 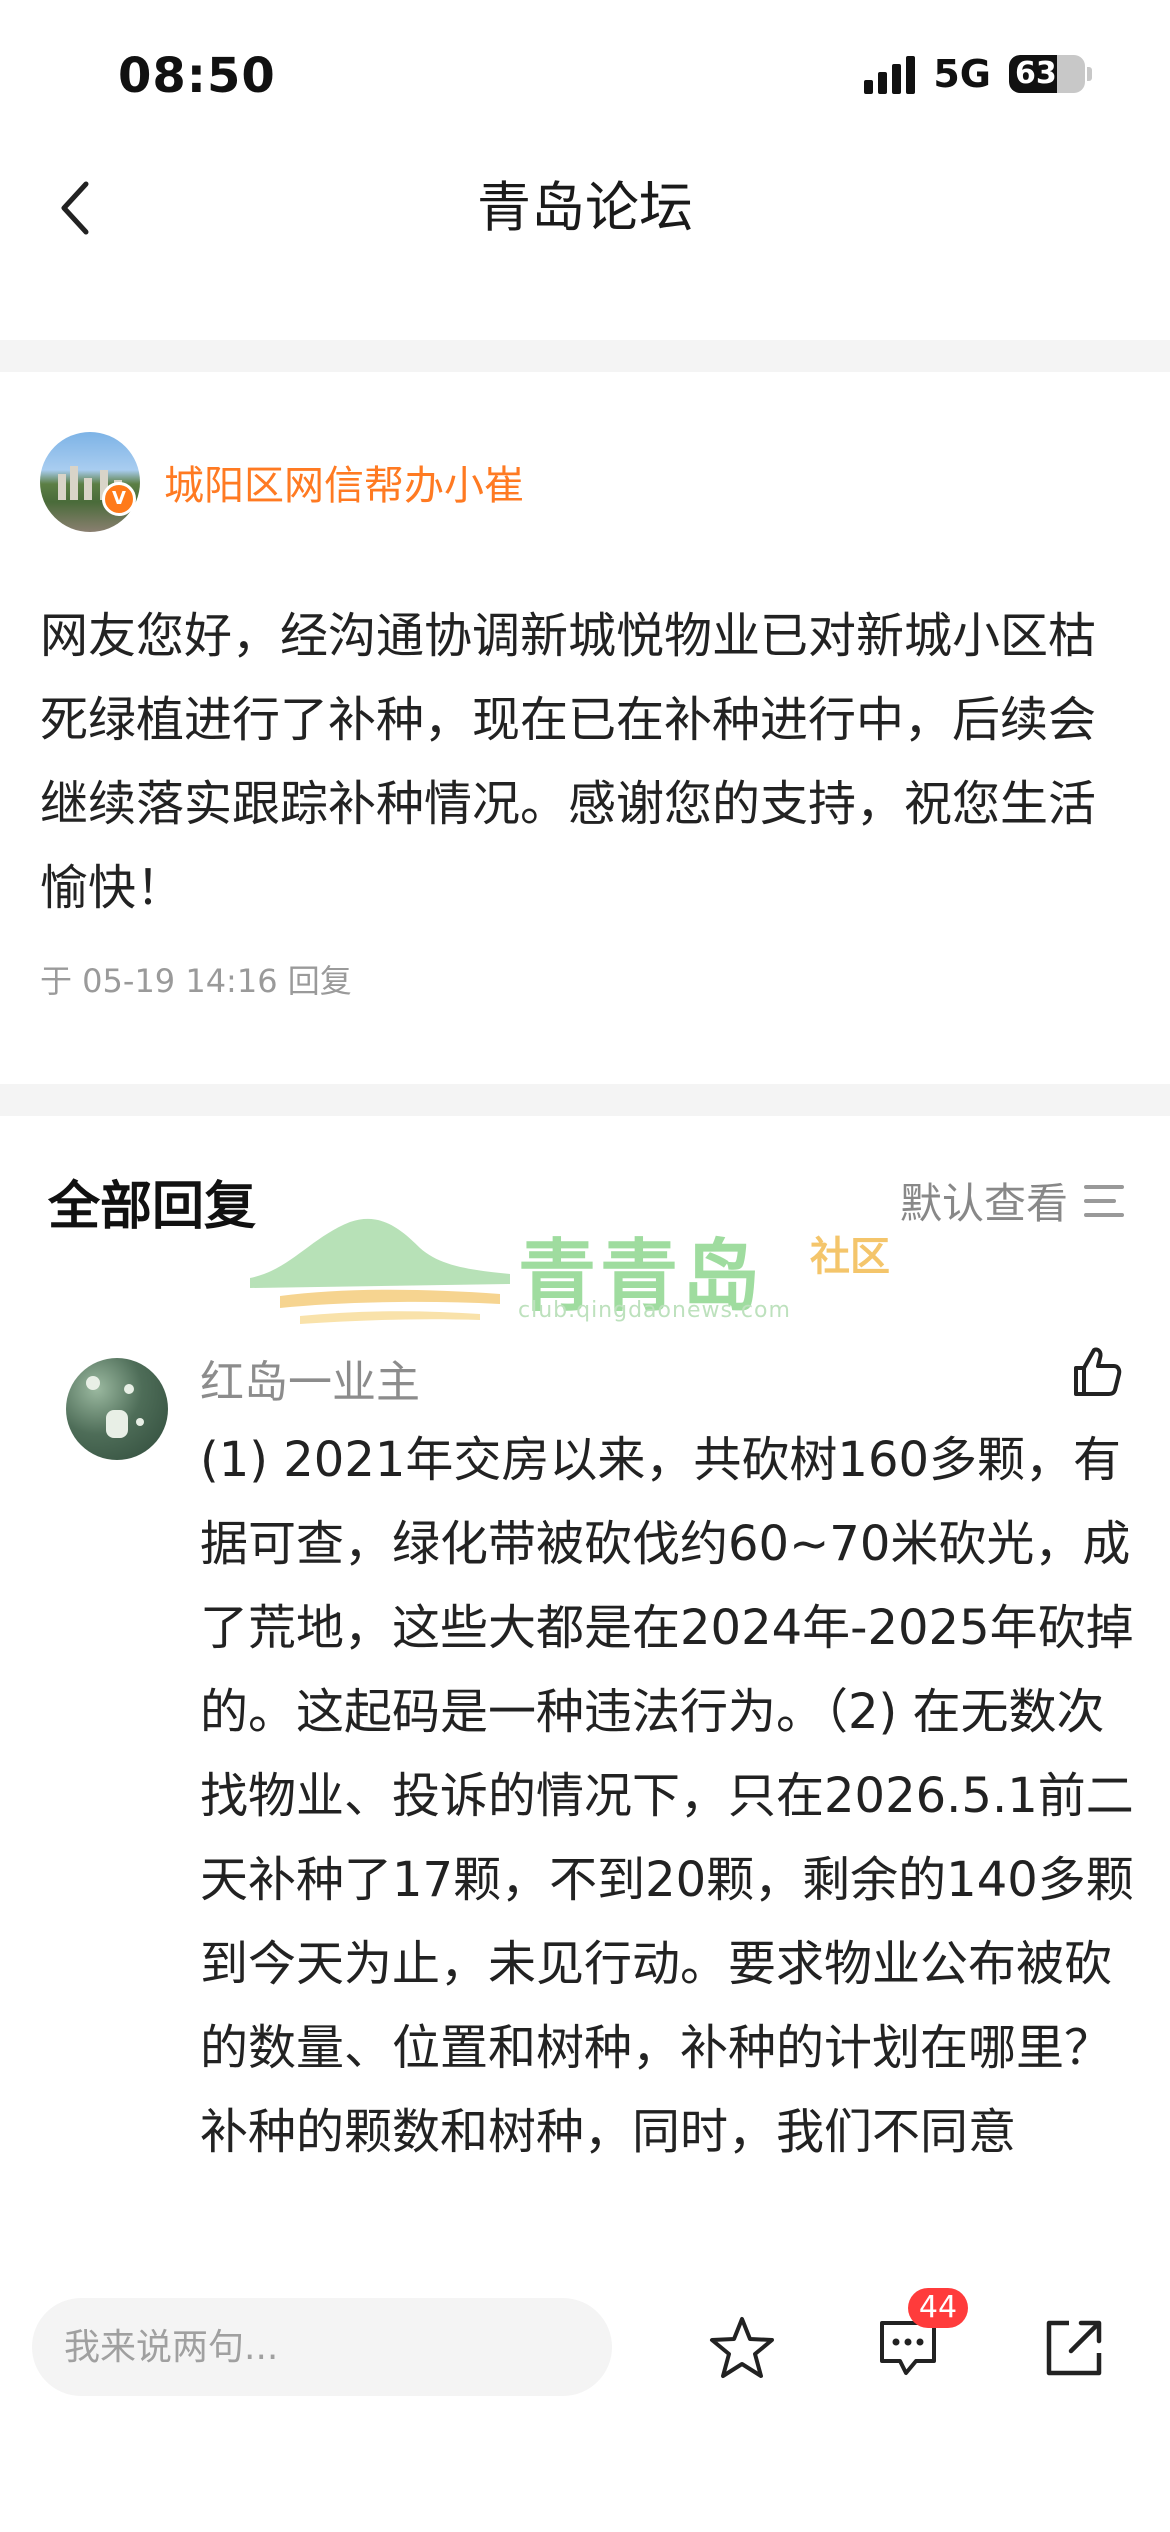 I want to click on comment-input, so click(x=338, y=2347).